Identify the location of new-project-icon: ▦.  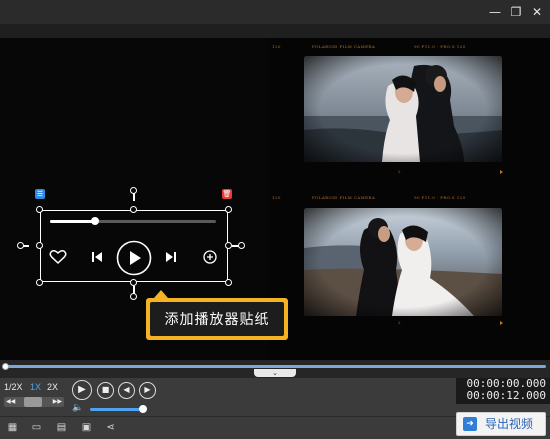
(12, 427).